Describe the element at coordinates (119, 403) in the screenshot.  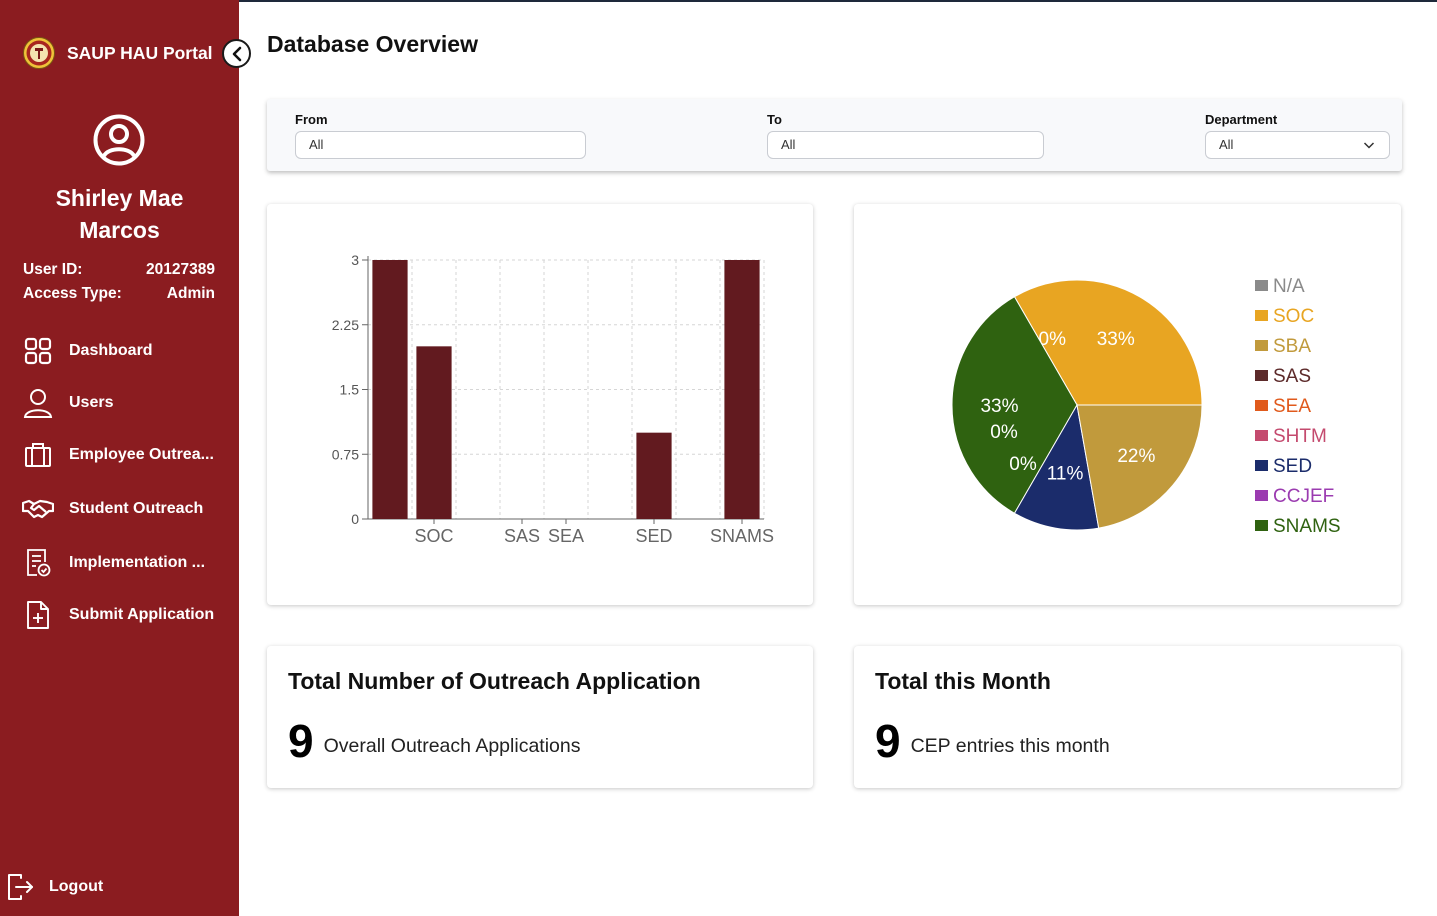
I see `nav-item-users: Users` at that location.